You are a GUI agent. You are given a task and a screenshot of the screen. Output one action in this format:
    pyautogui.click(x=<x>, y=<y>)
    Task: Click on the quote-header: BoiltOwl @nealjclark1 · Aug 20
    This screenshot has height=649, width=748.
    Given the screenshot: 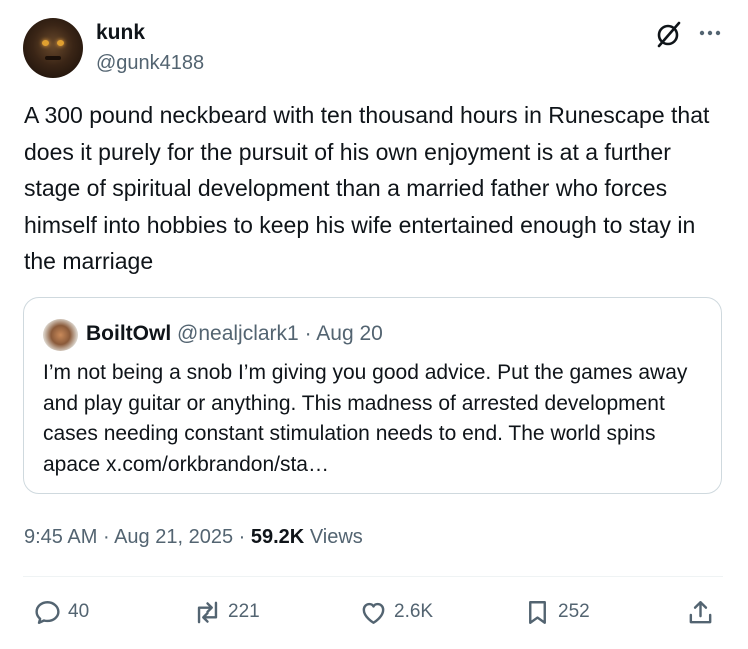 What is the action you would take?
    pyautogui.click(x=234, y=334)
    